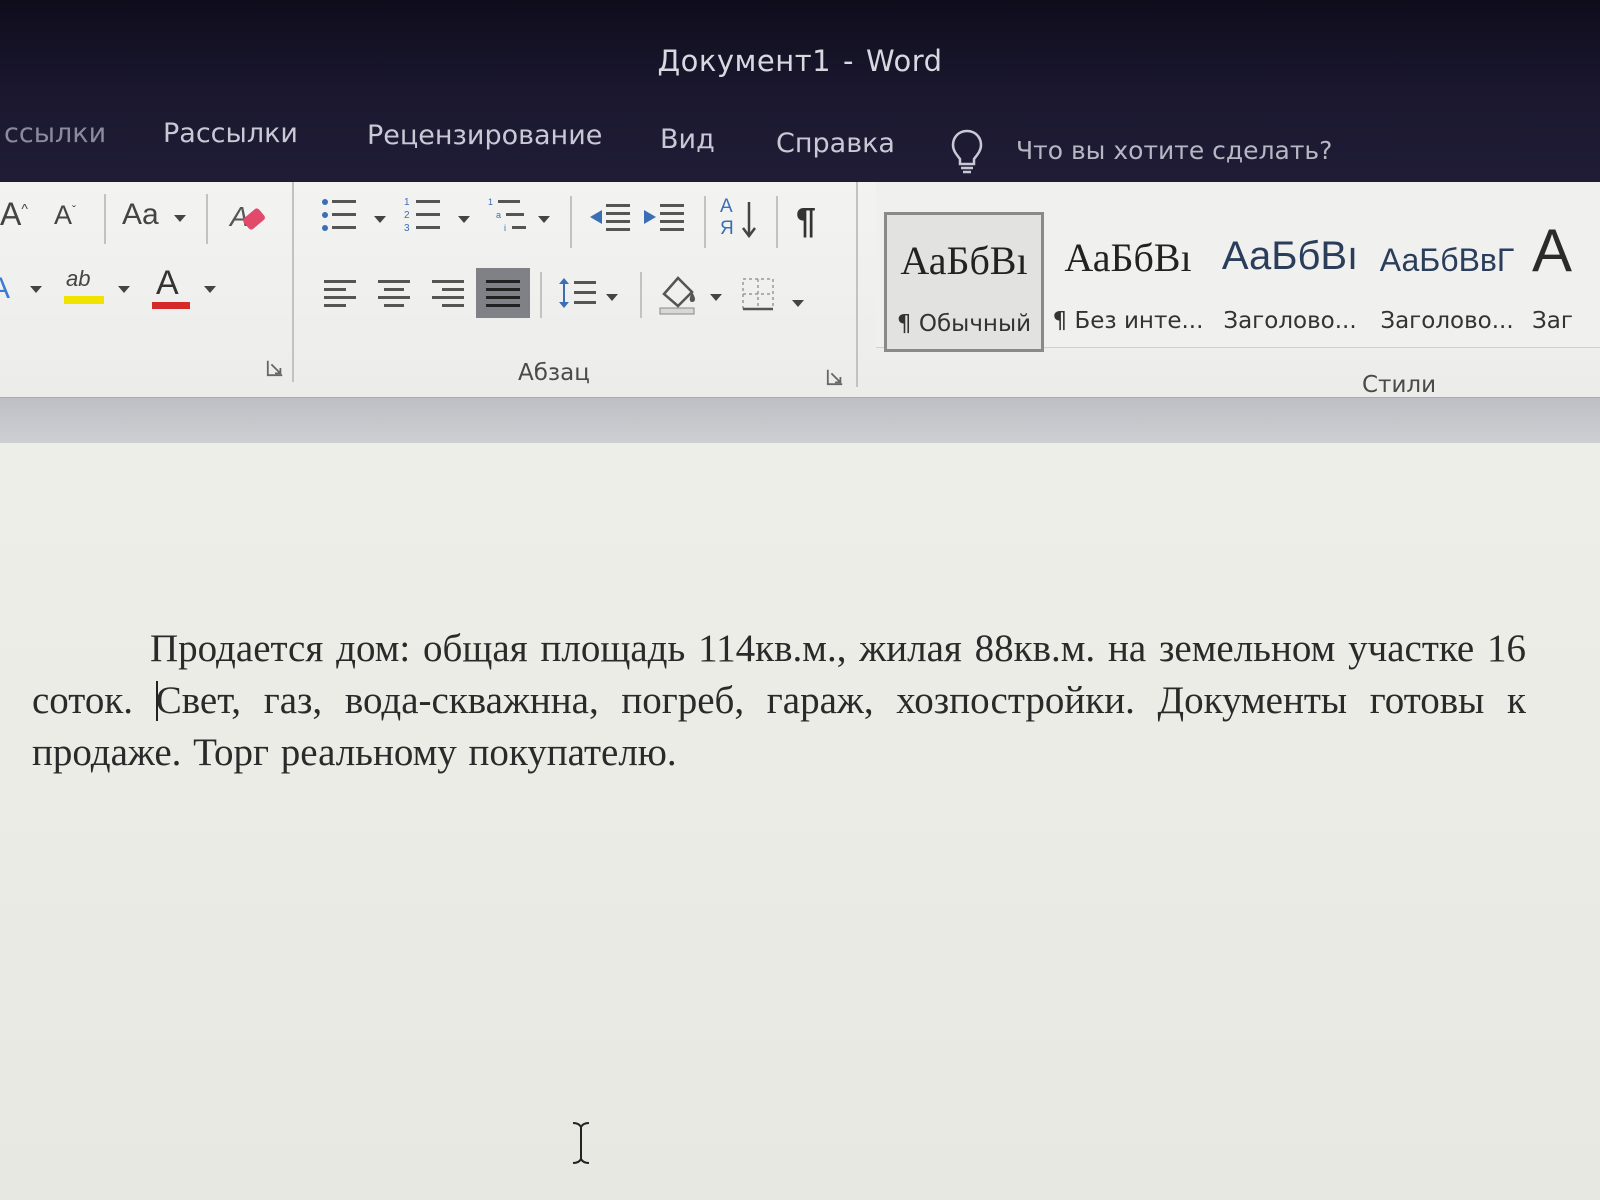  I want to click on bullets-icon, so click(341, 215).